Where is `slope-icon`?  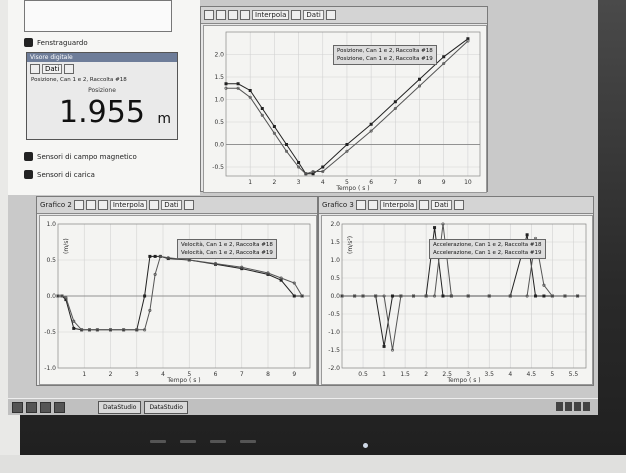
slope-icon is located at coordinates (245, 15).